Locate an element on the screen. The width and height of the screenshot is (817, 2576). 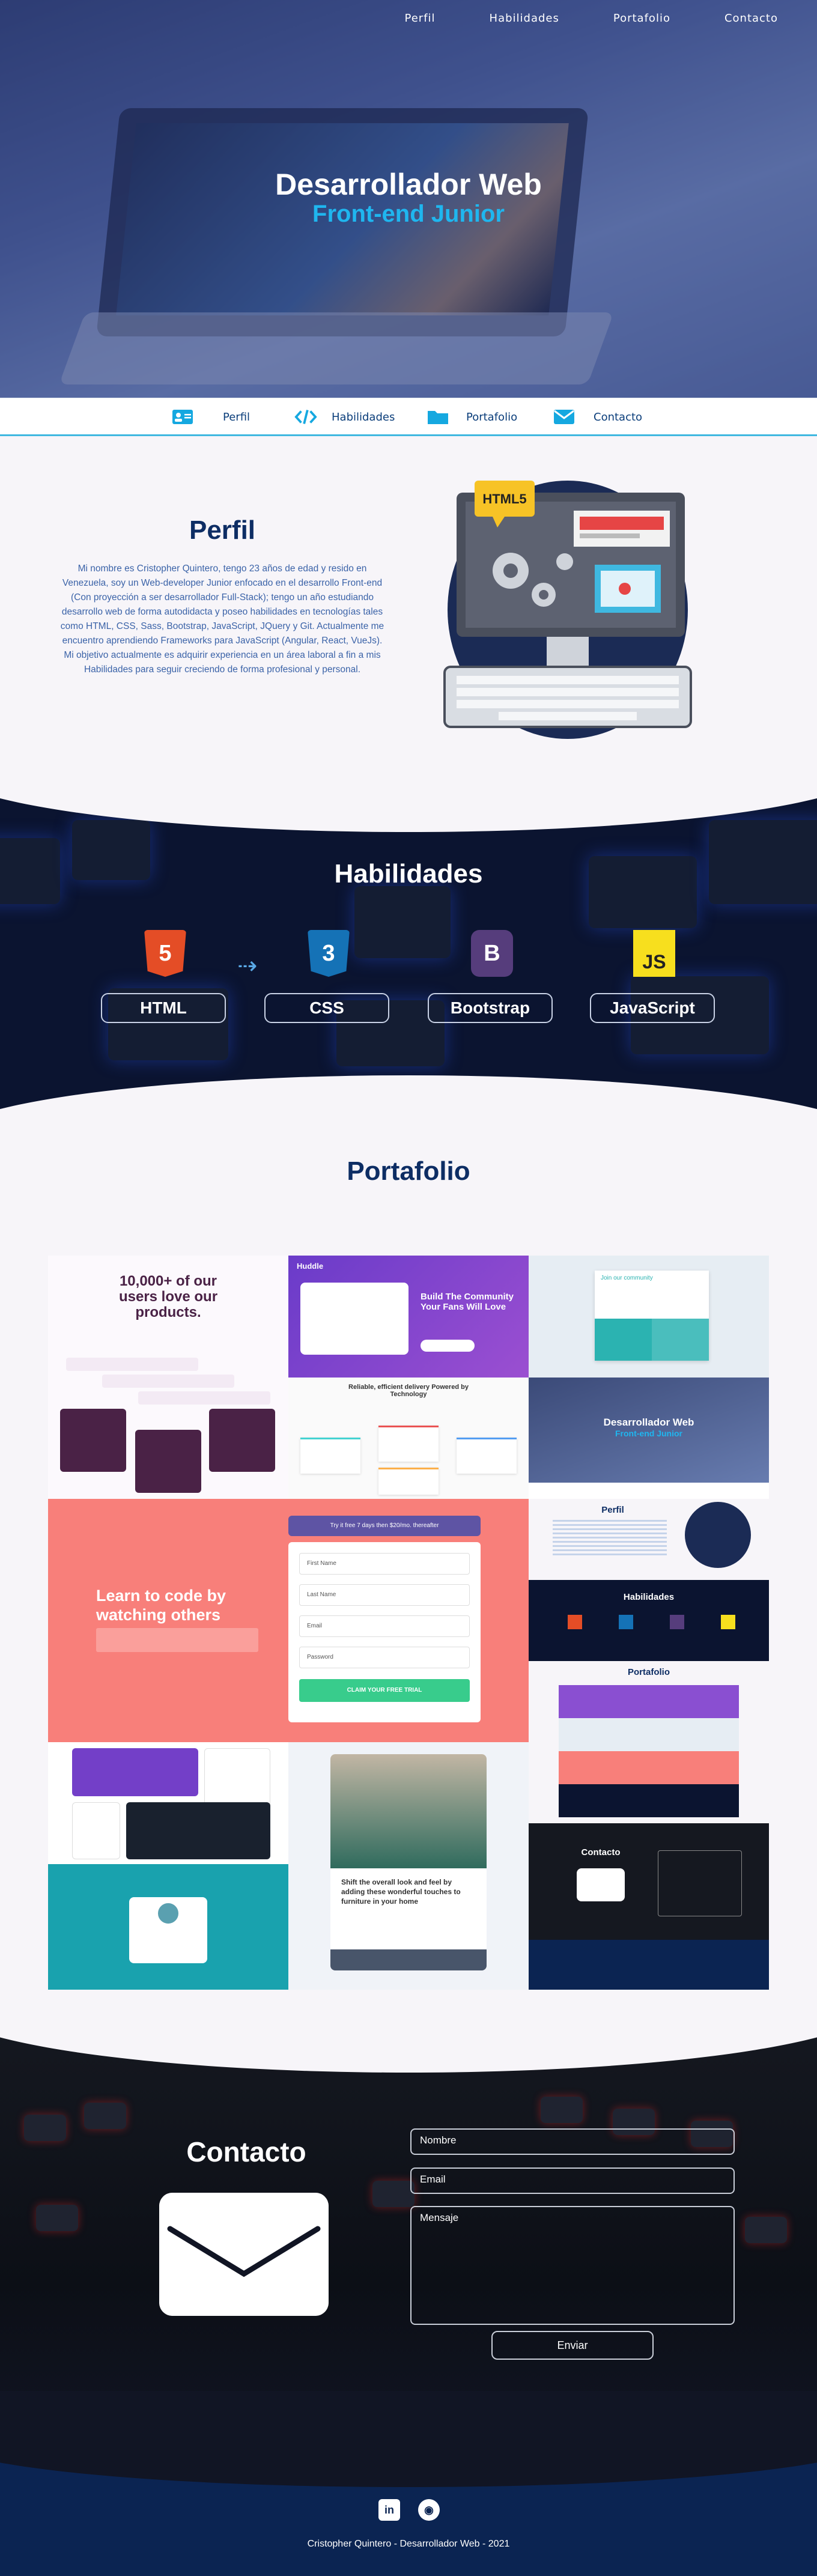
bootstrap-icon: B is located at coordinates (492, 954).